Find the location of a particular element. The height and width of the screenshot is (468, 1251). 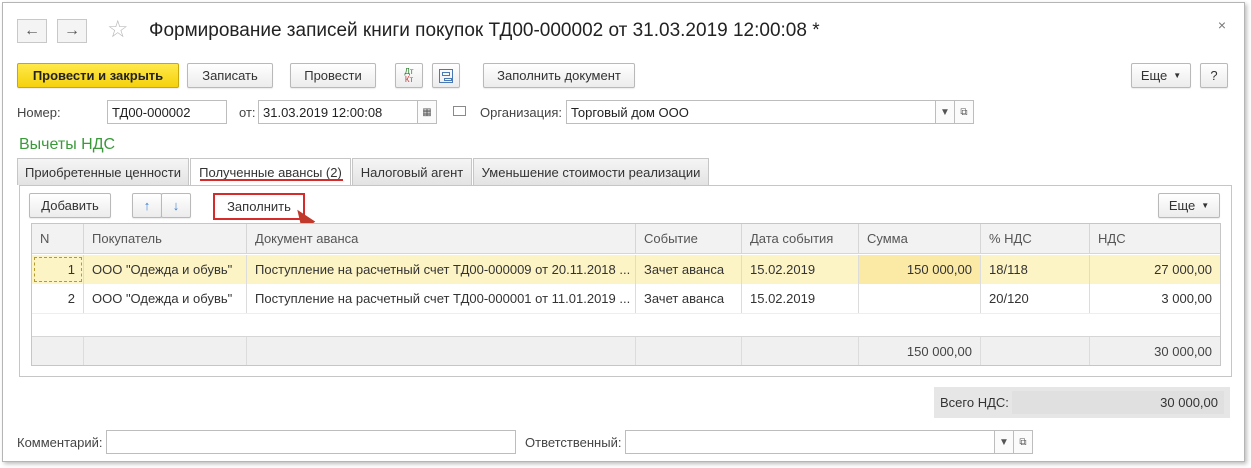

comment-field is located at coordinates (311, 442).